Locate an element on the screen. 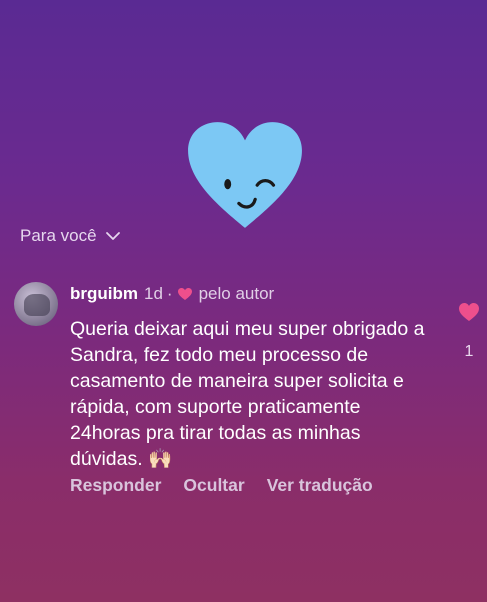 Image resolution: width=487 pixels, height=602 pixels. comment-filter-dropdown: Para você is located at coordinates (70, 236).